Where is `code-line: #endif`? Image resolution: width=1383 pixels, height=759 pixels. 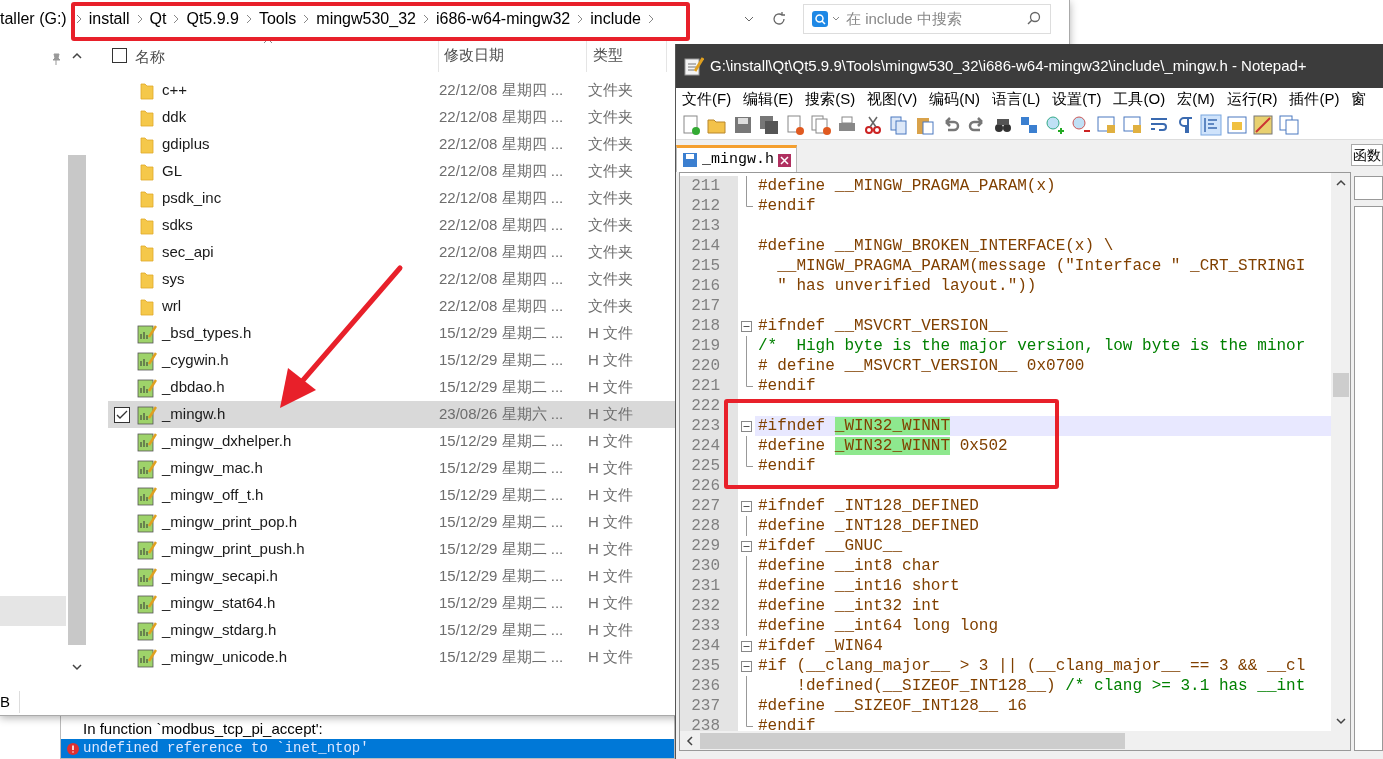
code-line: #endif is located at coordinates (787, 386).